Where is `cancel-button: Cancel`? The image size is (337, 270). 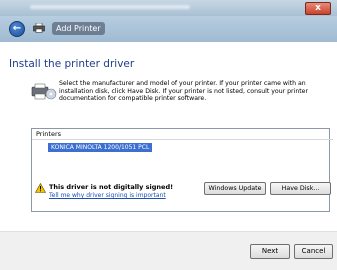
cancel-button: Cancel is located at coordinates (313, 251).